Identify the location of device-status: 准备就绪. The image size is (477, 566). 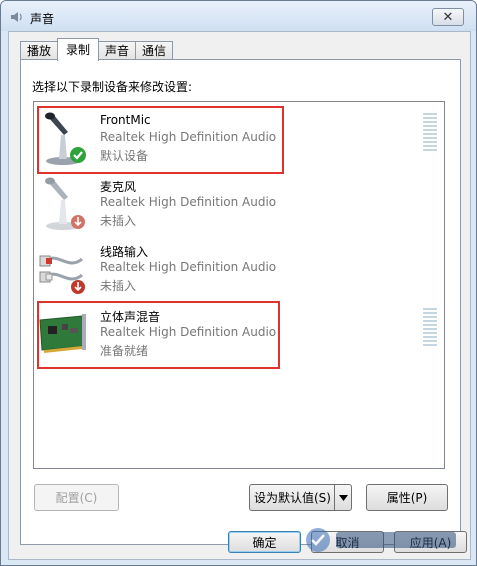
(124, 351).